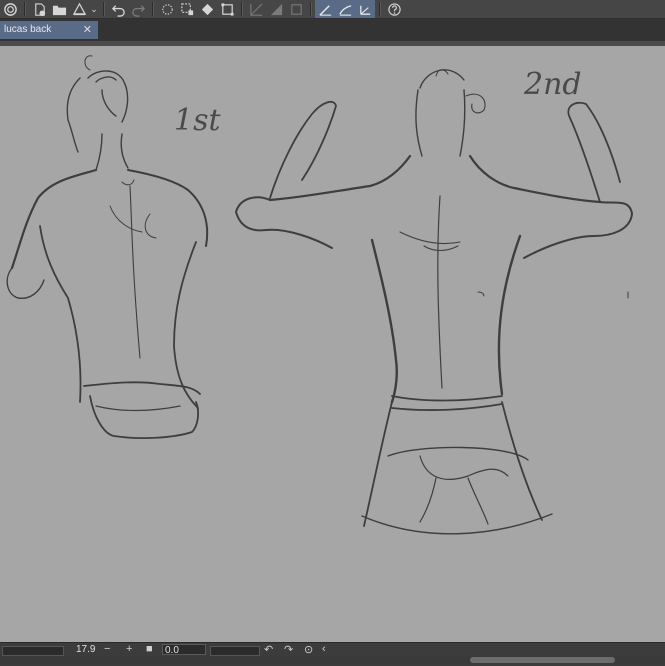 This screenshot has height=666, width=665. What do you see at coordinates (276, 9) in the screenshot?
I see `snap-to-grid-icon` at bounding box center [276, 9].